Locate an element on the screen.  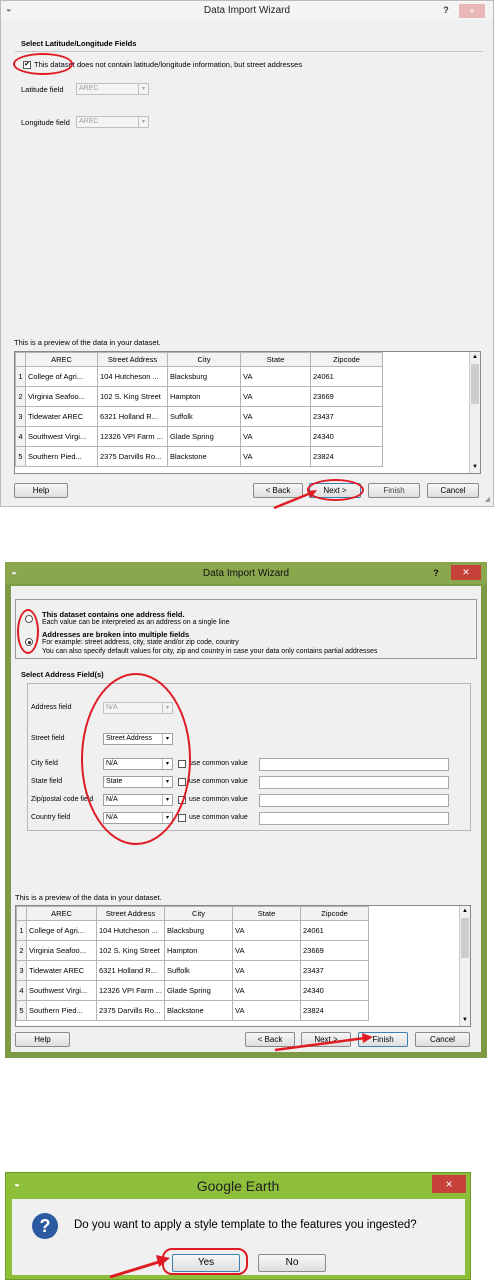
finish-button: Finish is located at coordinates (394, 490).